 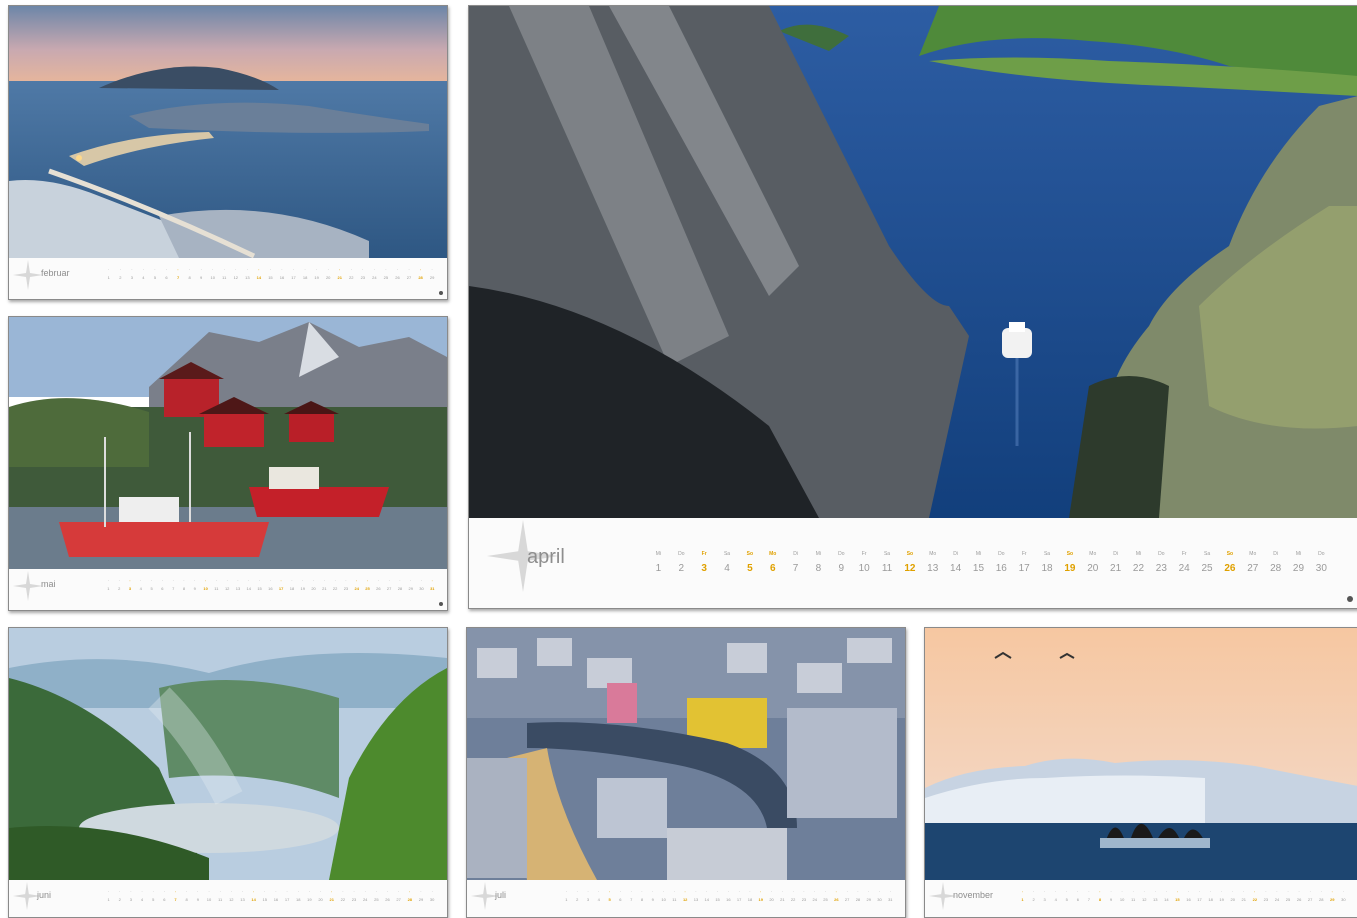 I want to click on day-cell: Mo 20, so click(x=1092, y=562).